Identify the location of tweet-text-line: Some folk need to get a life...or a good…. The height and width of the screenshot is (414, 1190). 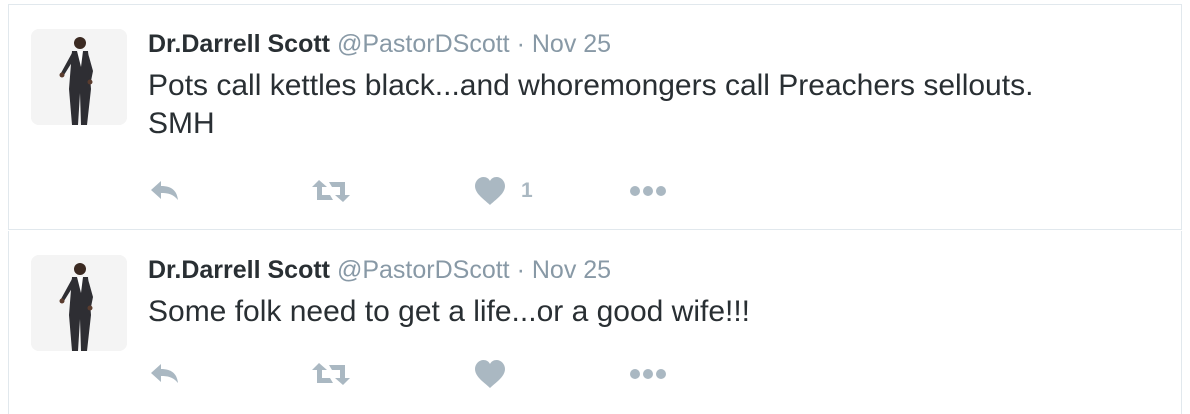
(449, 311).